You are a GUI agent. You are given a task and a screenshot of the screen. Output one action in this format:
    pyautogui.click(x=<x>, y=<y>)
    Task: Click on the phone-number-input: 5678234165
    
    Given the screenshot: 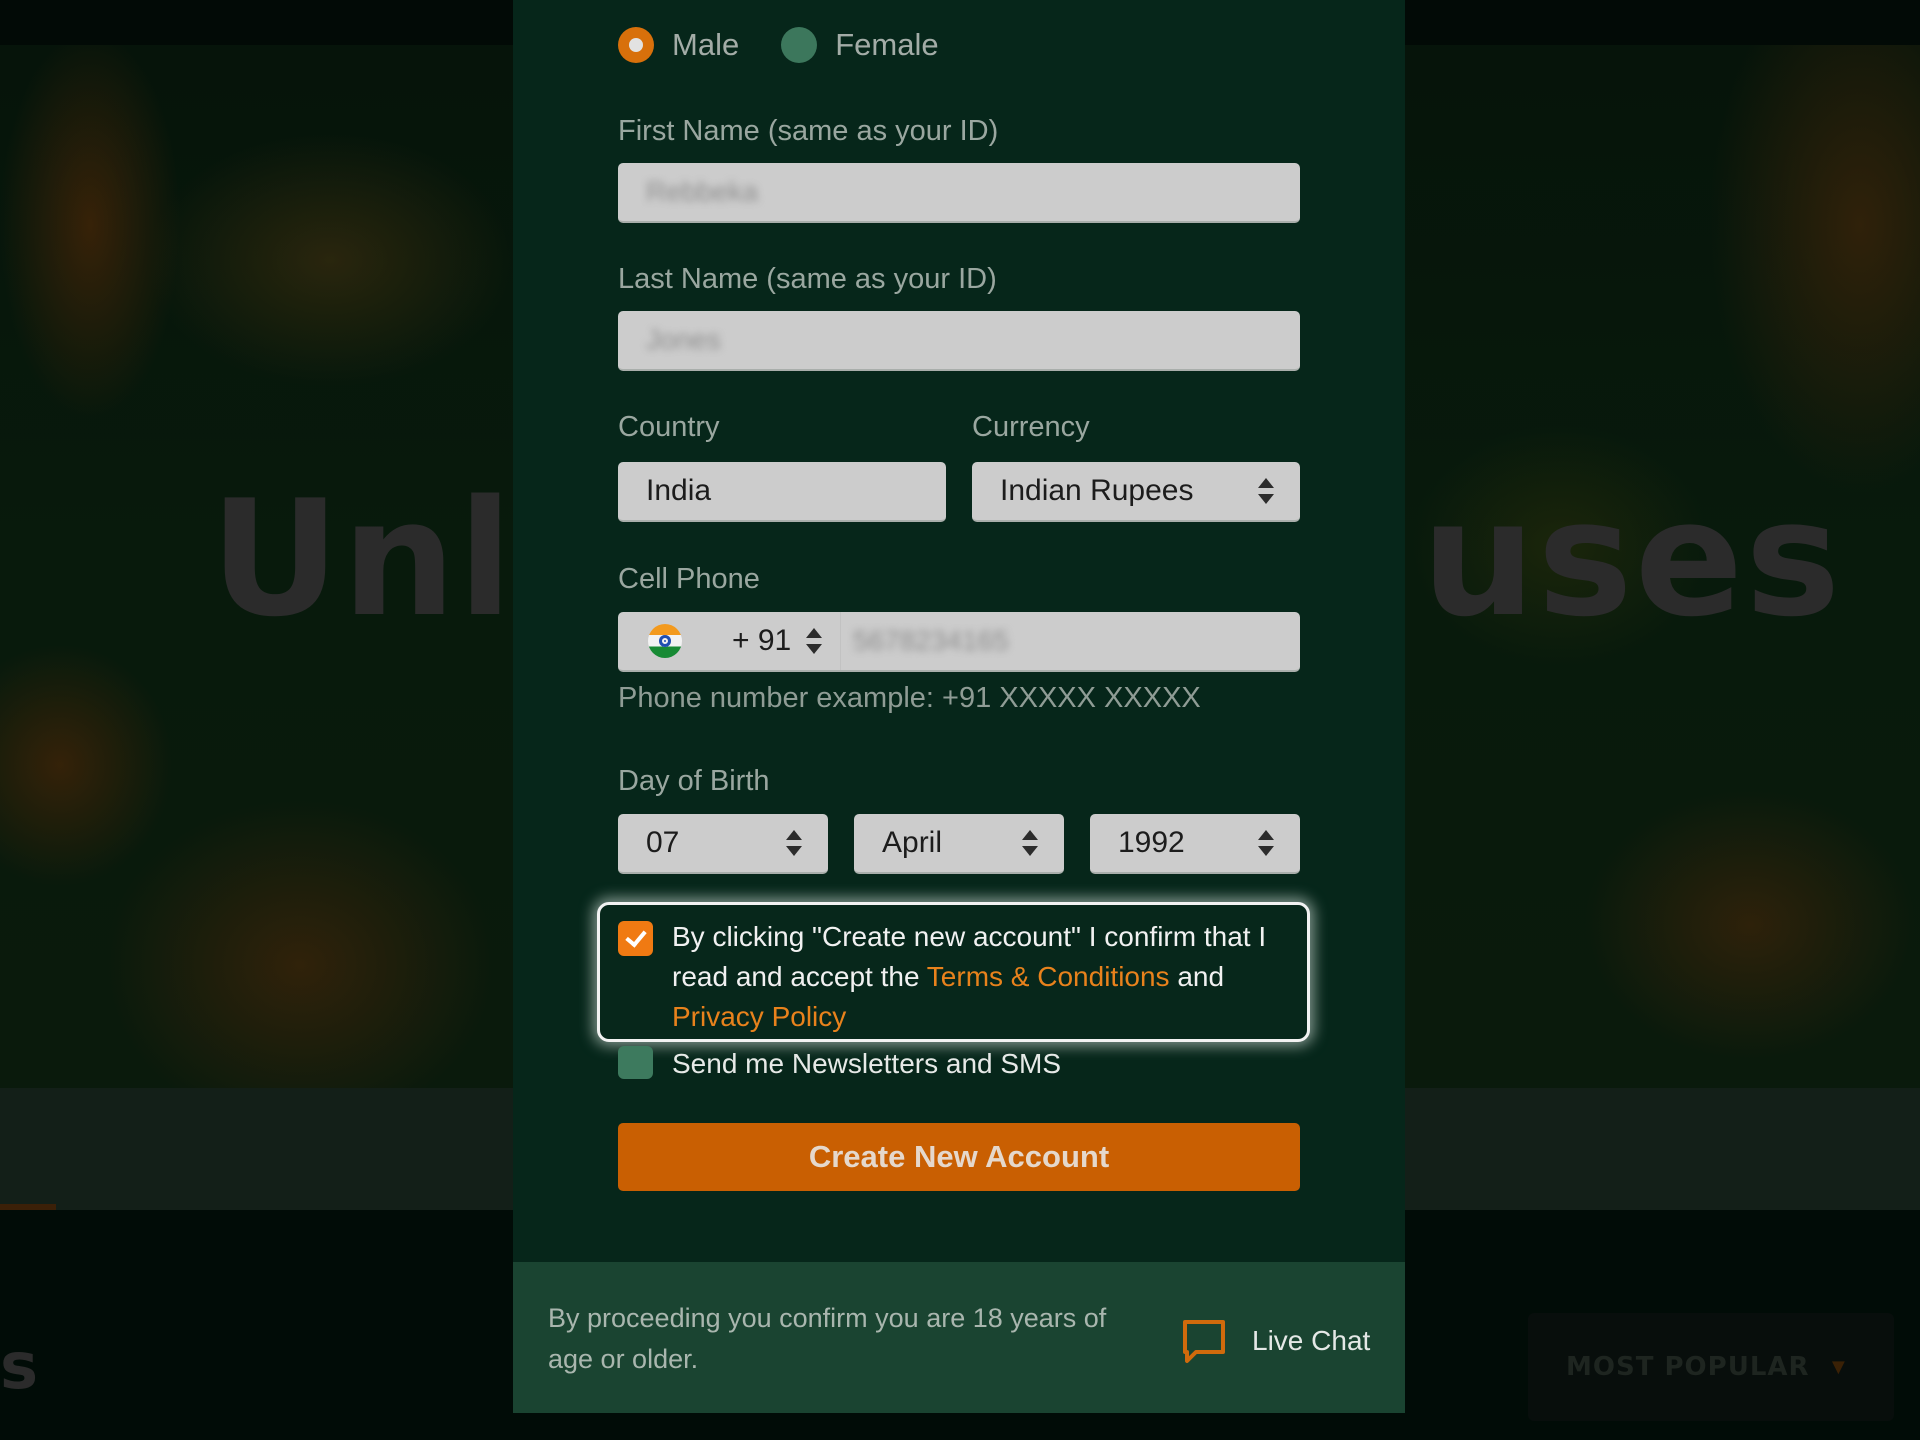 What is the action you would take?
    pyautogui.click(x=1070, y=641)
    